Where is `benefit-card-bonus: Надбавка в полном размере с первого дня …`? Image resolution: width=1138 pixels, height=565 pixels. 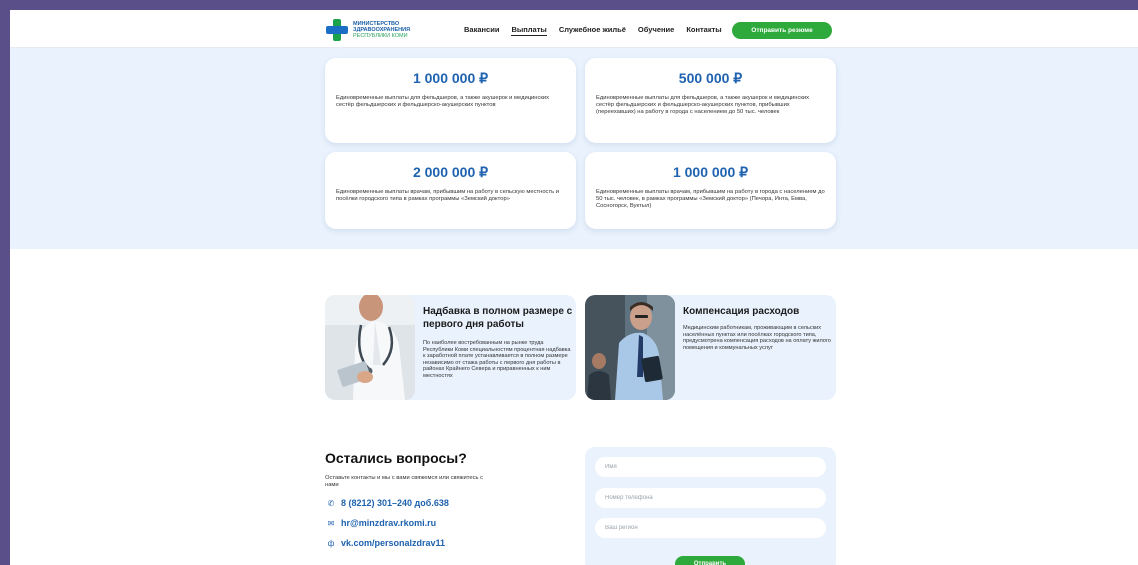 benefit-card-bonus: Надбавка в полном размере с первого дня … is located at coordinates (450, 347).